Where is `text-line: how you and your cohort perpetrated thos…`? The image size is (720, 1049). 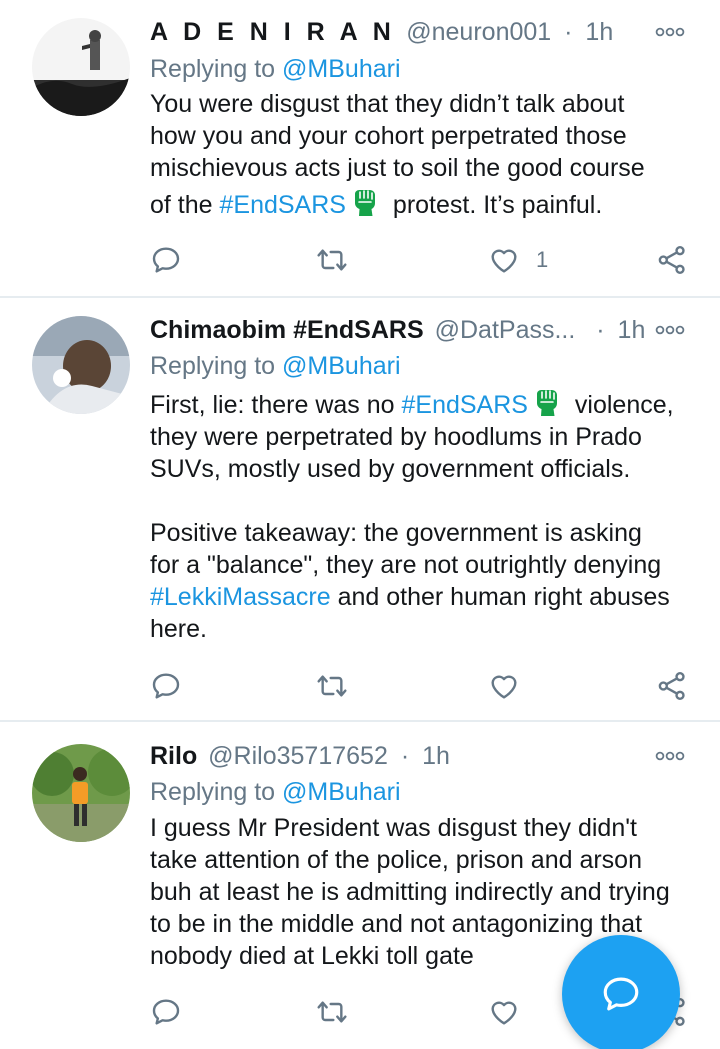
text-line: how you and your cohort perpetrated thos… is located at coordinates (388, 136).